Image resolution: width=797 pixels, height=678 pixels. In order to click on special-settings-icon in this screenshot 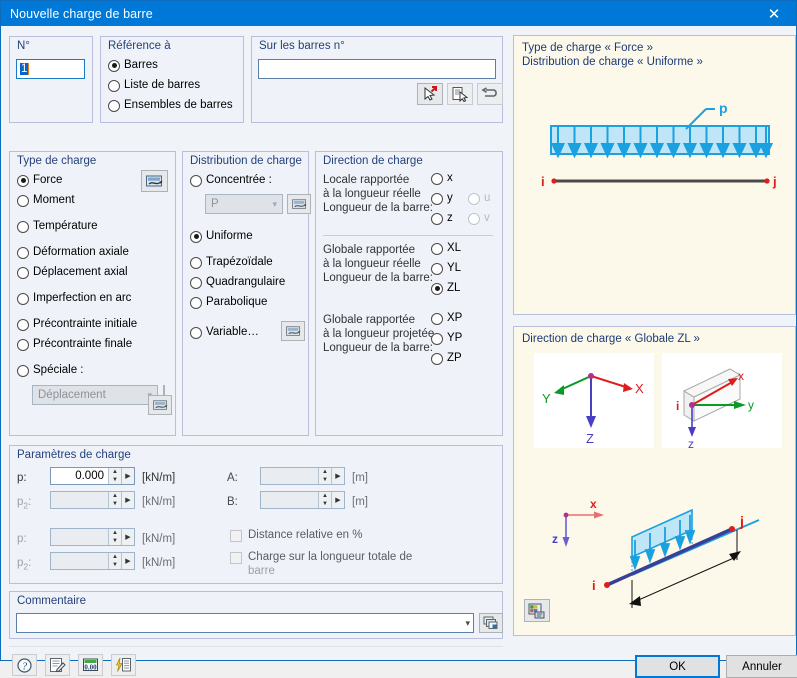, I will do `click(160, 405)`.